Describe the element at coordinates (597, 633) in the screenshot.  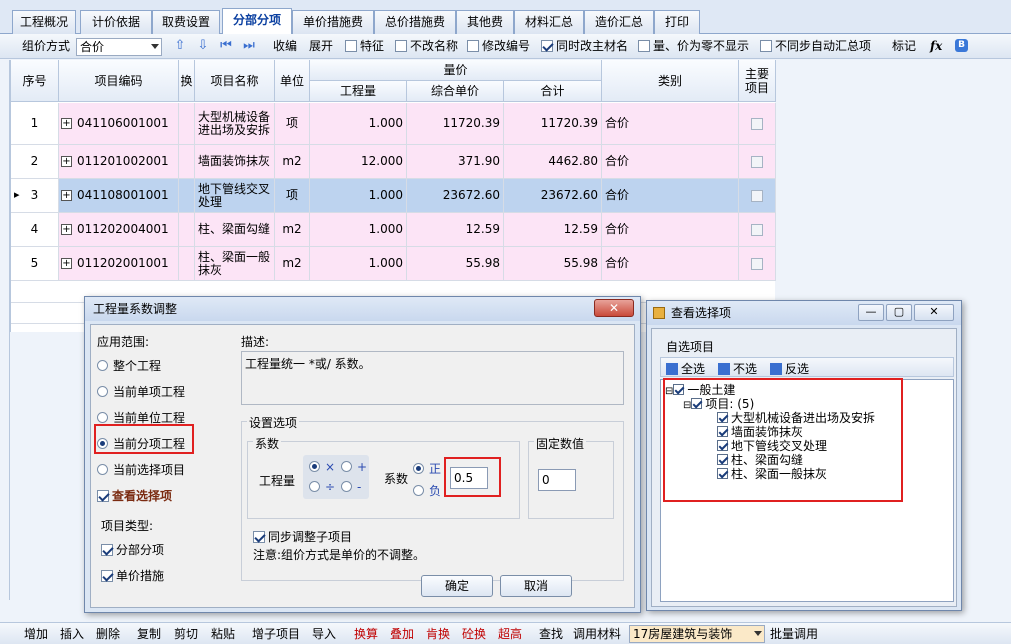
I see `bottom-action-button: 调用材料` at that location.